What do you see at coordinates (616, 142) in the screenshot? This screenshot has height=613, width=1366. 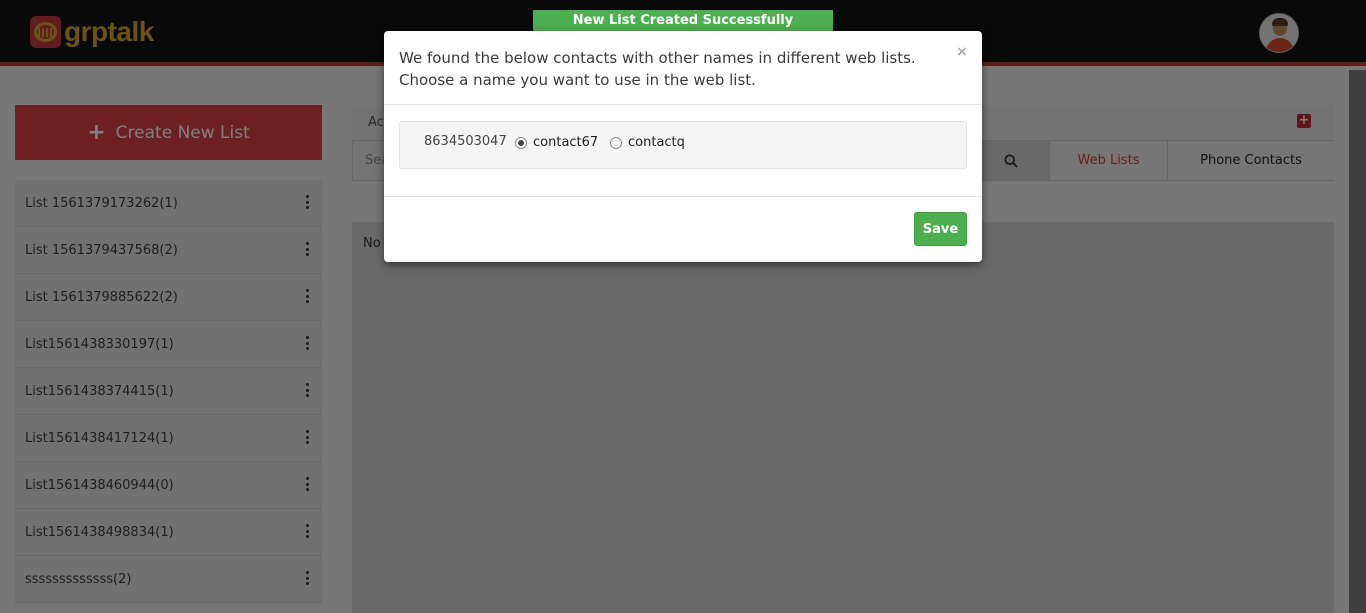 I see `radio-unselected` at bounding box center [616, 142].